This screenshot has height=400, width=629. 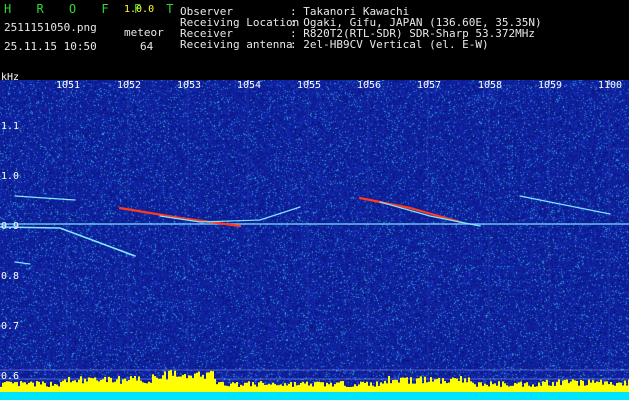 What do you see at coordinates (139, 9) in the screenshot?
I see `app-version: 1.0.0` at bounding box center [139, 9].